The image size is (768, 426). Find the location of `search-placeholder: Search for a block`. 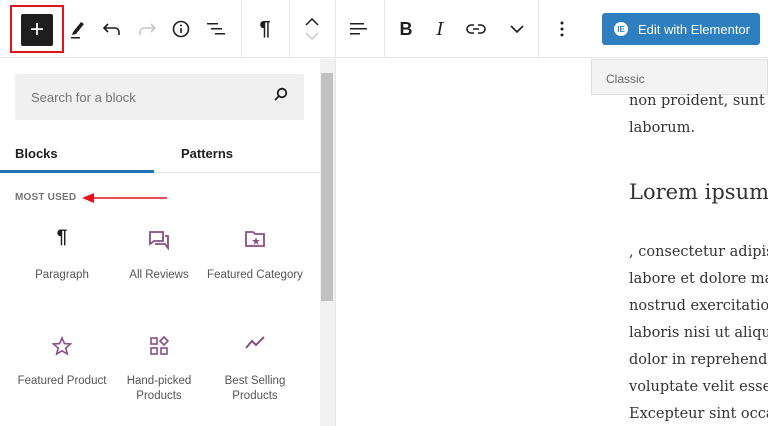

search-placeholder: Search for a block is located at coordinates (83, 97).